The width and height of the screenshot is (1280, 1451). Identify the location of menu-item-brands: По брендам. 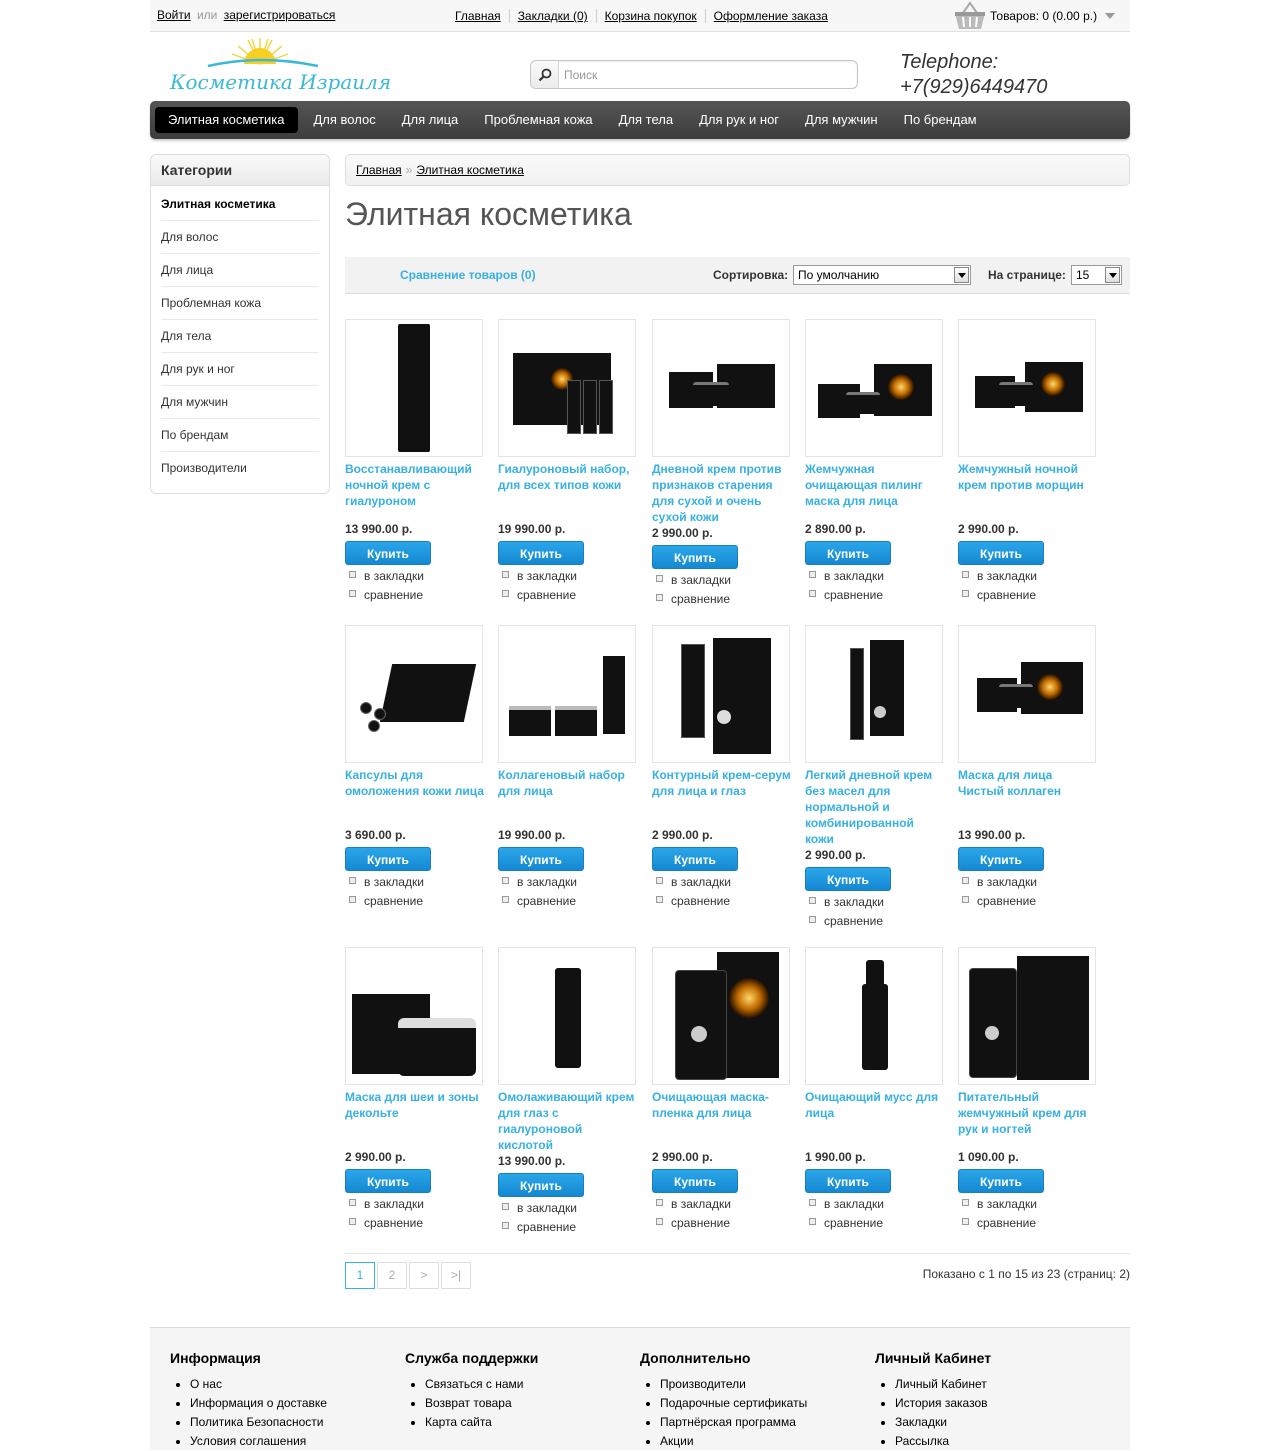
(940, 120).